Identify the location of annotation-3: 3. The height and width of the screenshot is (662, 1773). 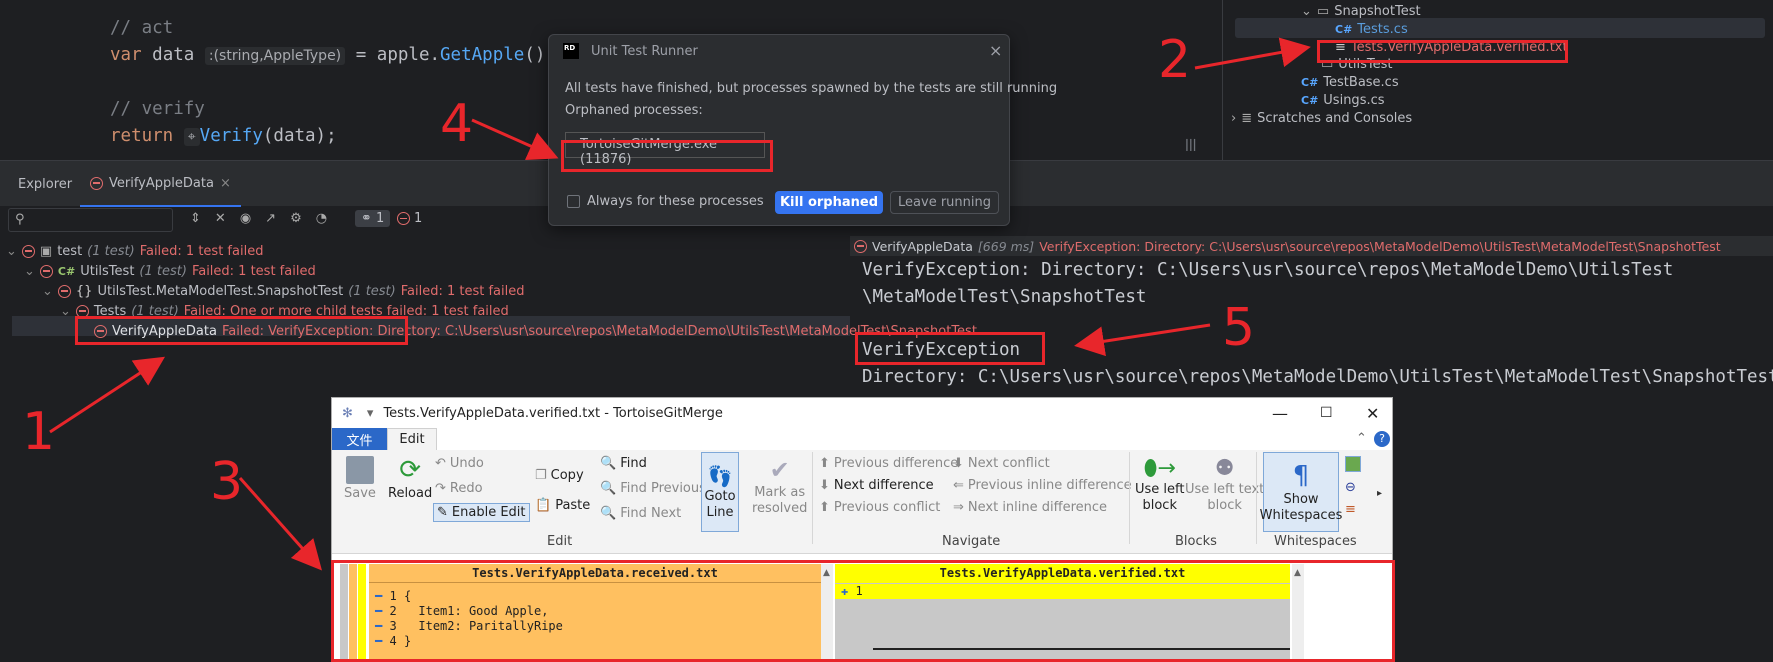
(227, 482).